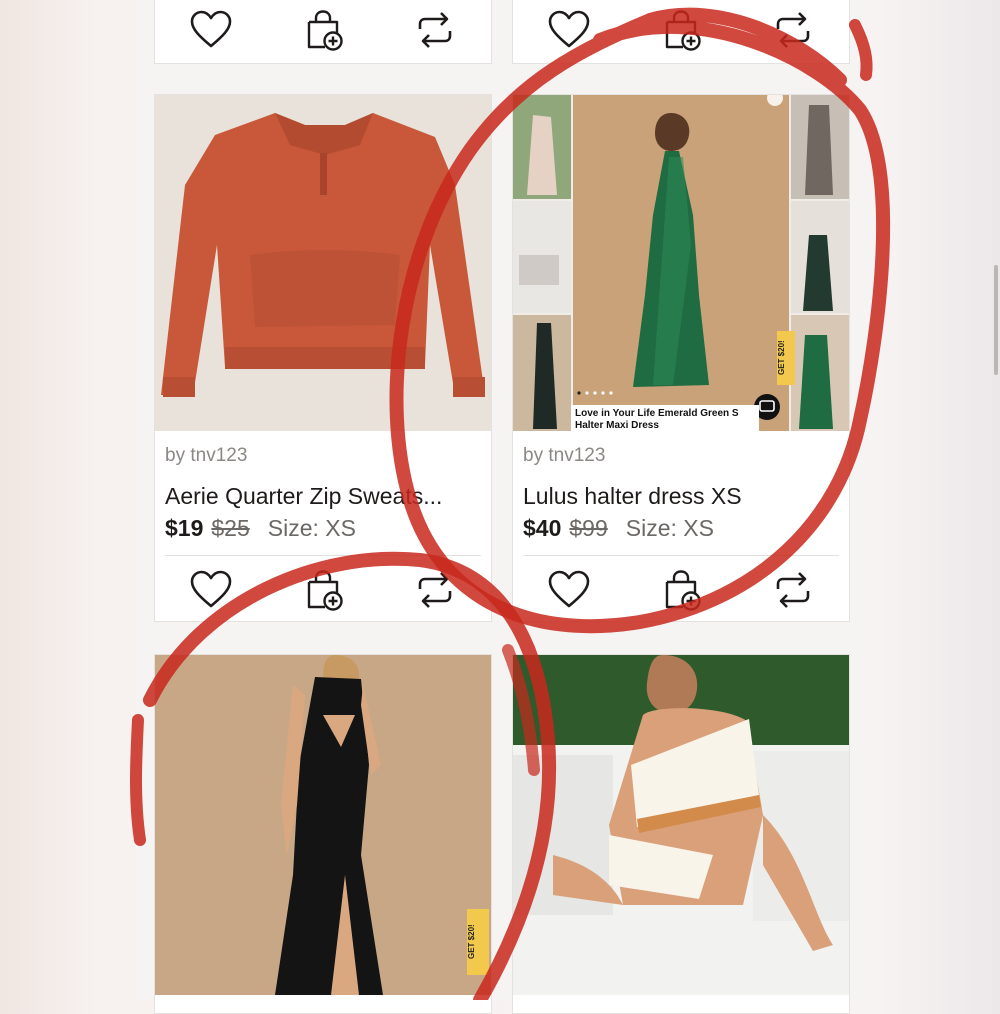 The height and width of the screenshot is (1014, 1000). What do you see at coordinates (542, 528) in the screenshot?
I see `listing-price: $40` at bounding box center [542, 528].